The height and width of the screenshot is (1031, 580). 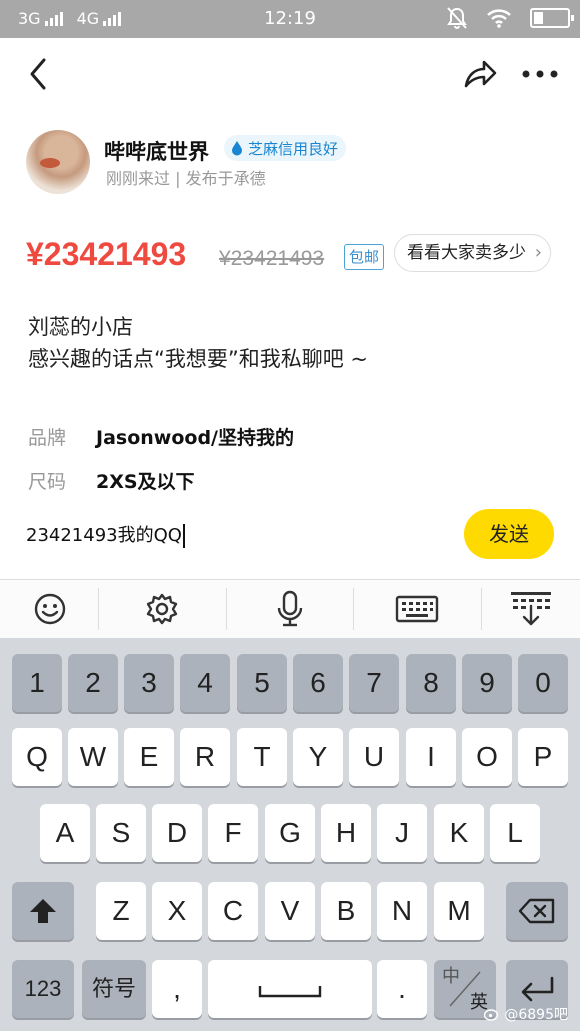 What do you see at coordinates (205, 757) in the screenshot?
I see `key-r: R` at bounding box center [205, 757].